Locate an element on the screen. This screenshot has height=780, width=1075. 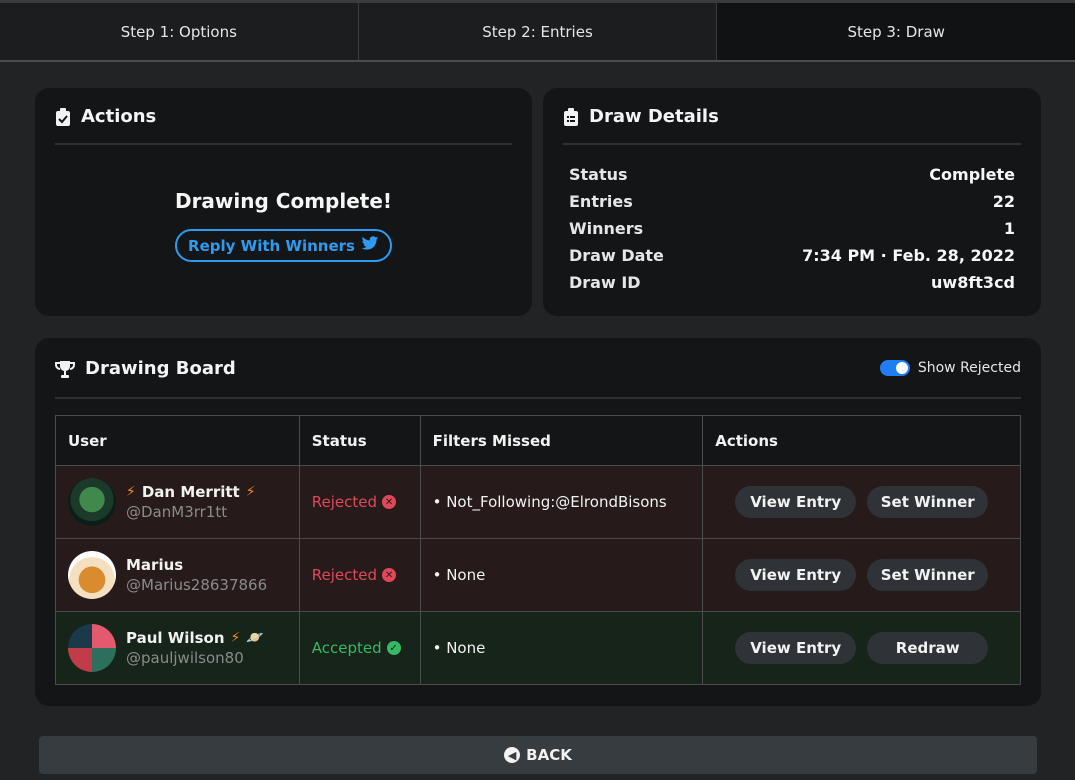
trophy-icon is located at coordinates (65, 369).